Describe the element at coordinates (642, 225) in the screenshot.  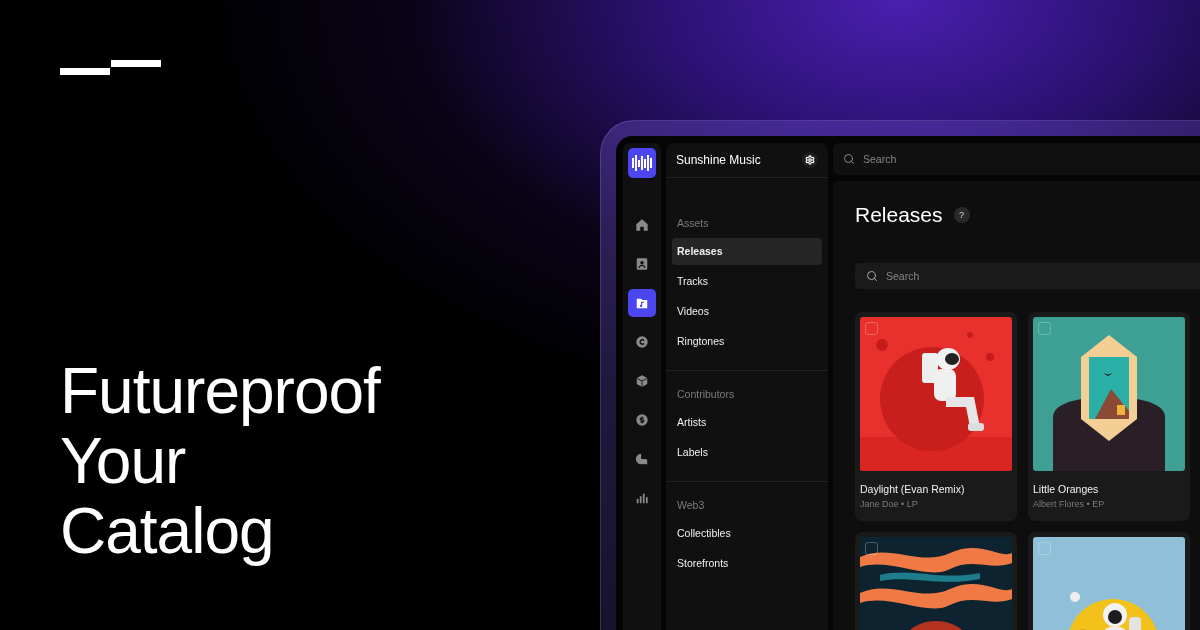
I see `home-icon` at that location.